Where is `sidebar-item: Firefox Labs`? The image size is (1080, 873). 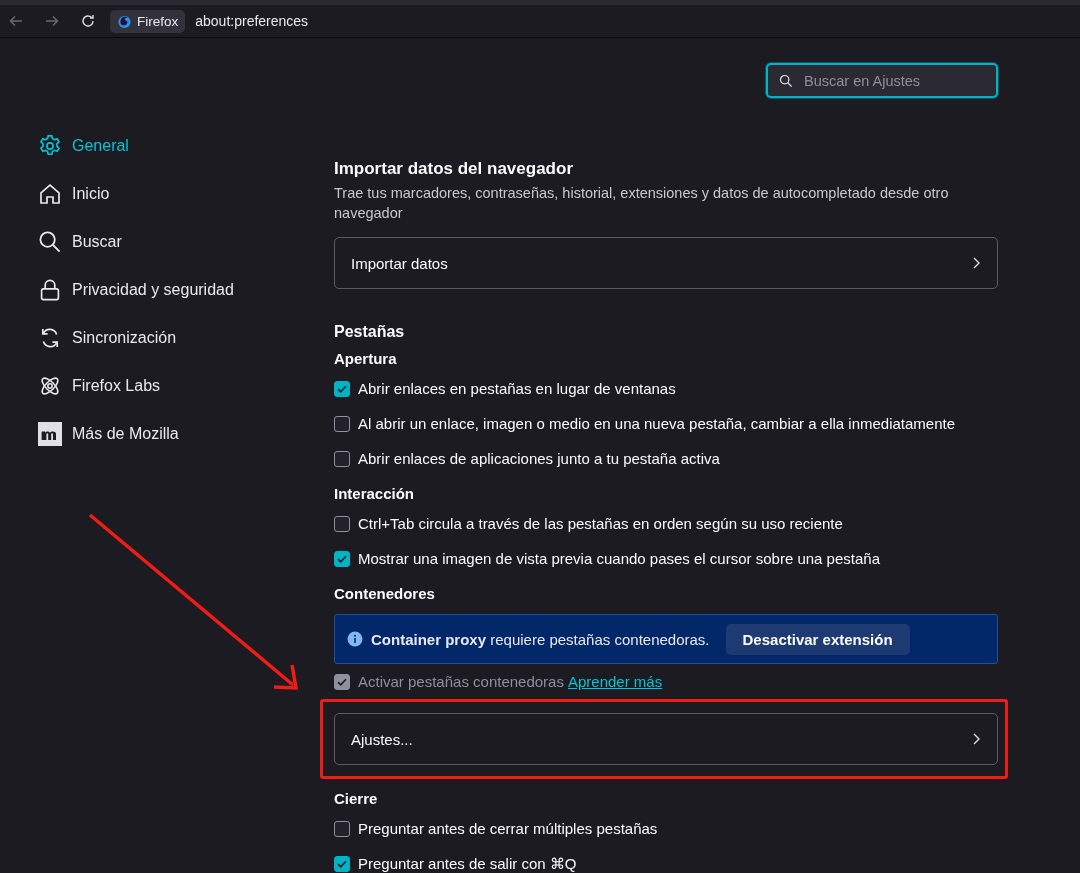
sidebar-item: Firefox Labs is located at coordinates (99, 386).